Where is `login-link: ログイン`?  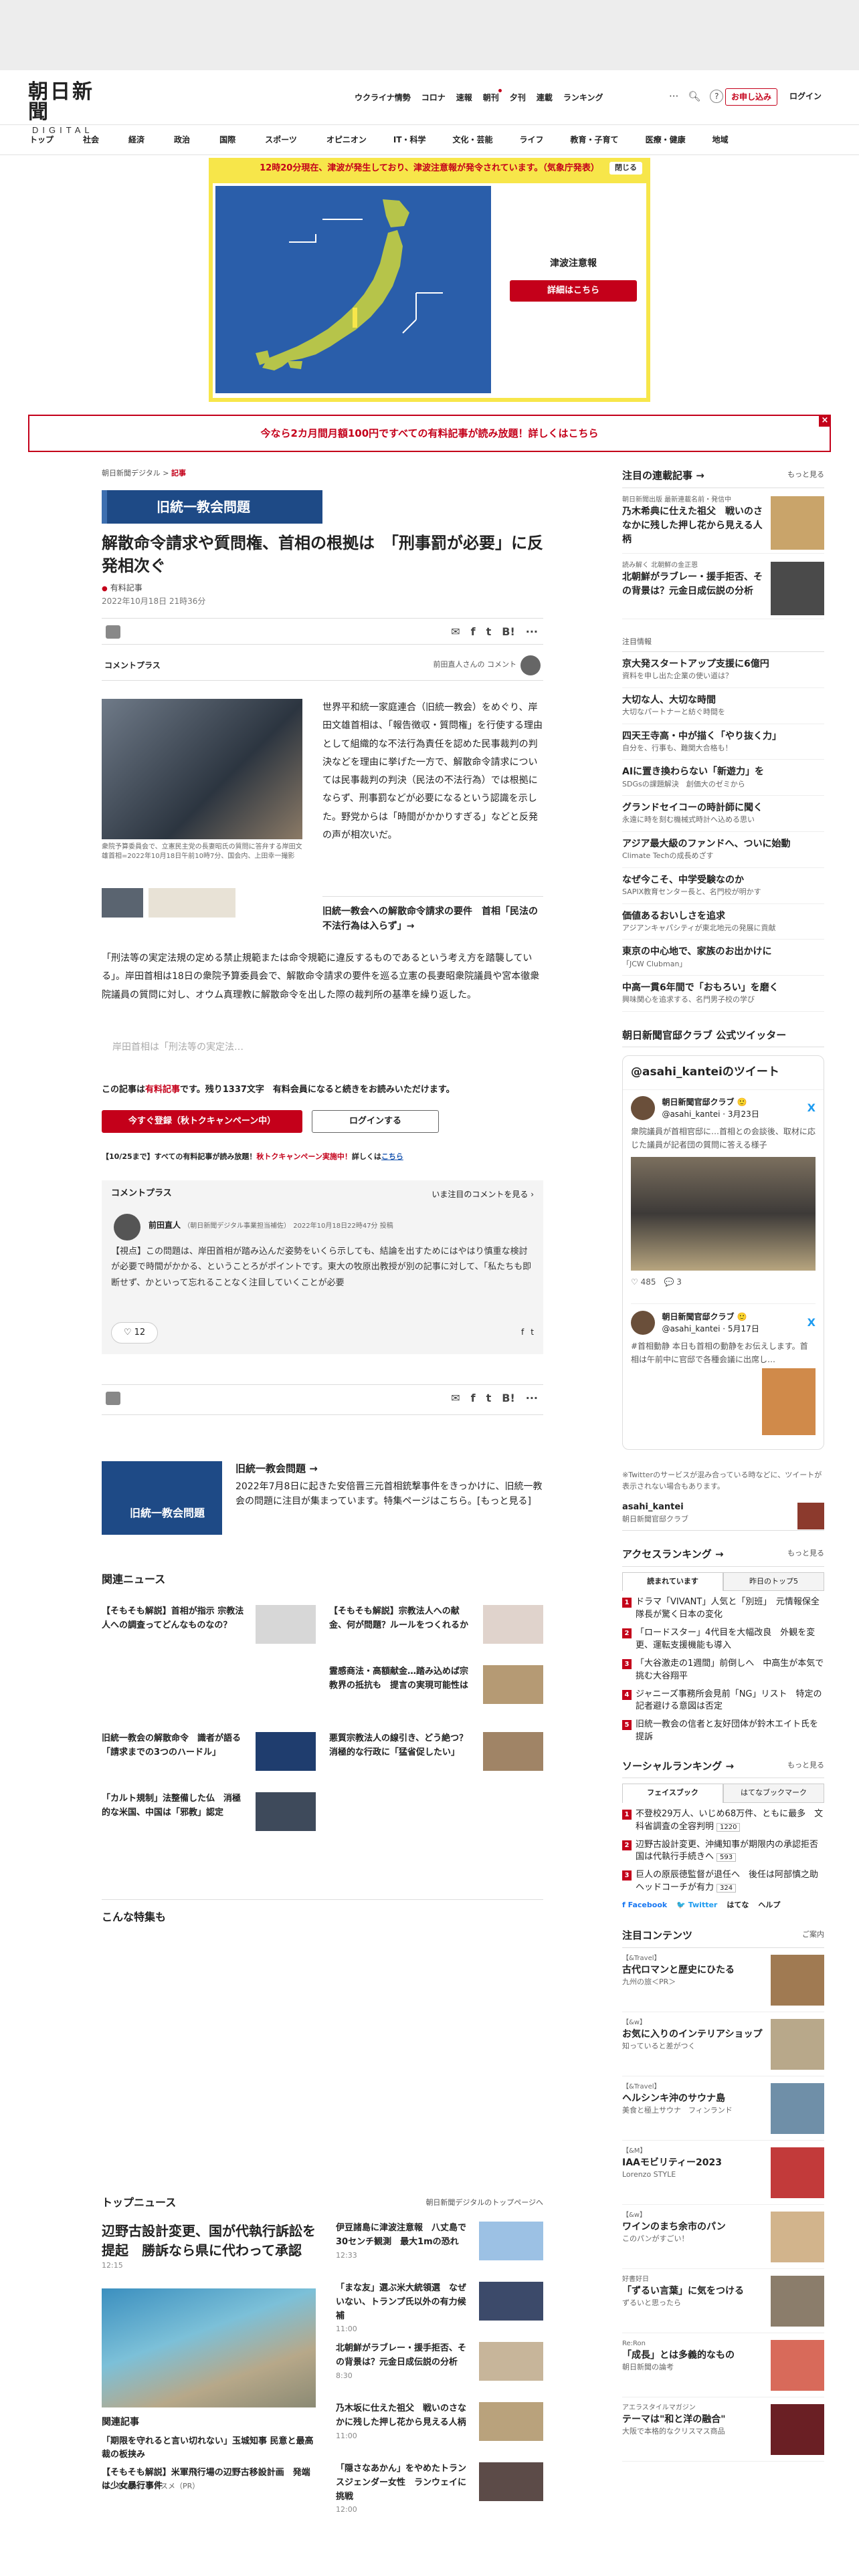
login-link: ログイン is located at coordinates (806, 96).